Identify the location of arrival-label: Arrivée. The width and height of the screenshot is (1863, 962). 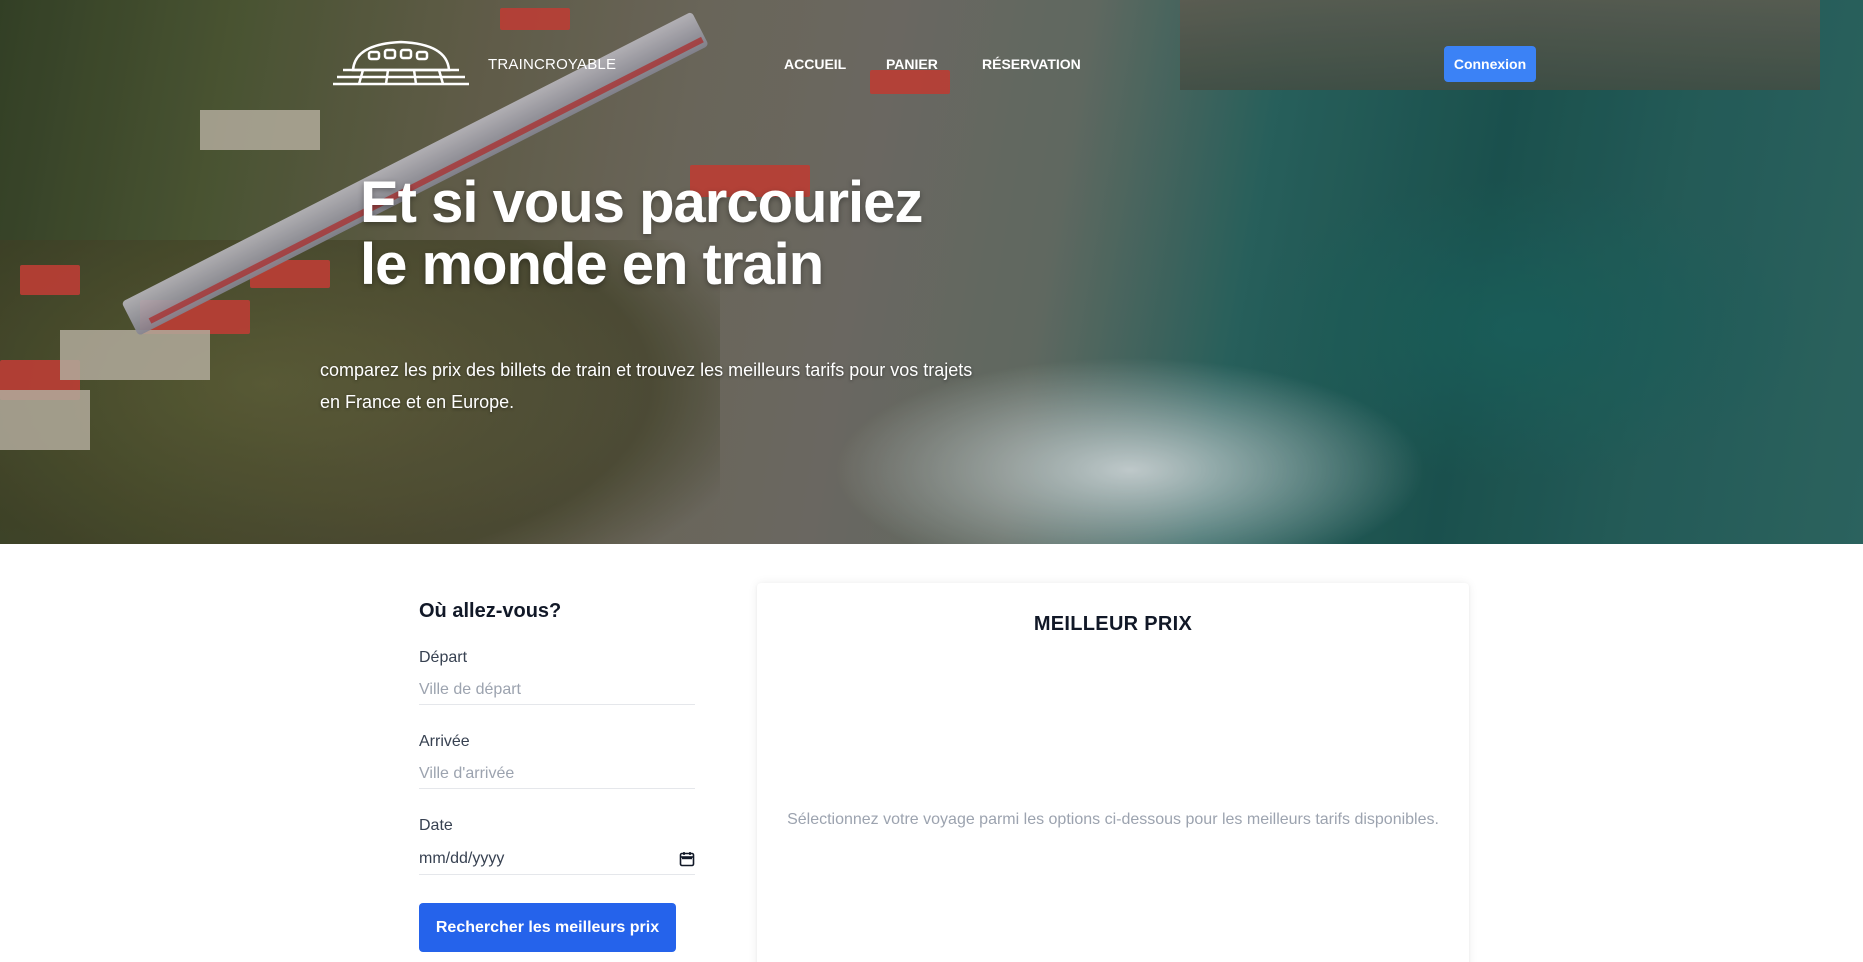
(444, 741).